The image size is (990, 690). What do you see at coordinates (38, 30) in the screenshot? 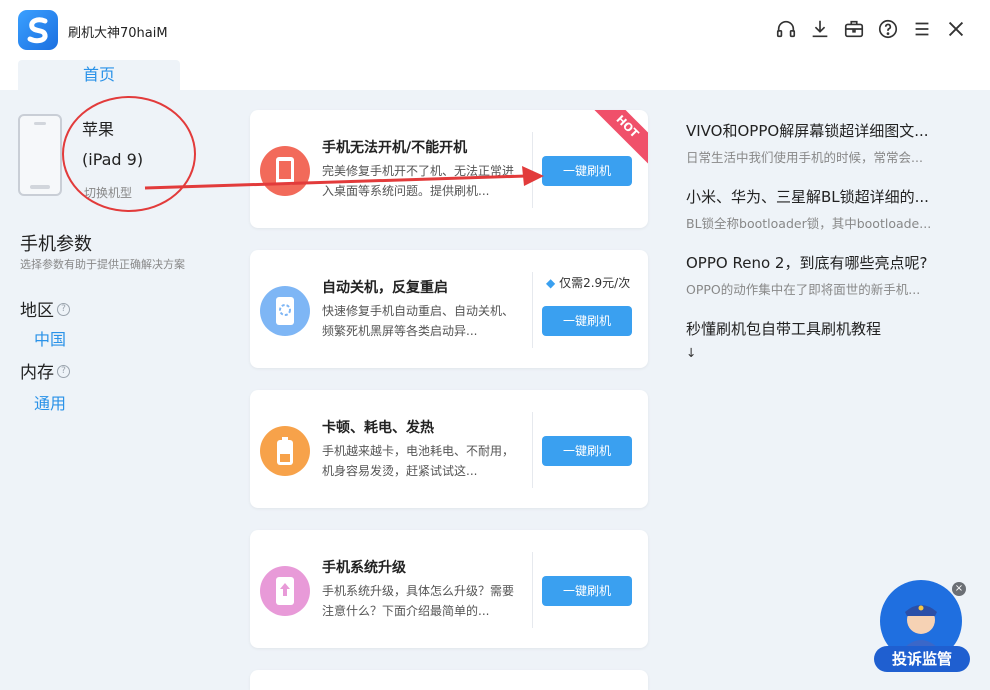
I see `app-logo-icon` at bounding box center [38, 30].